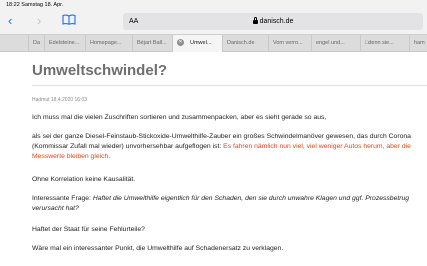 The height and width of the screenshot is (266, 427). Describe the element at coordinates (35, 5) in the screenshot. I see `status-time-date: 18:22 Samstag 18. Apr.` at that location.